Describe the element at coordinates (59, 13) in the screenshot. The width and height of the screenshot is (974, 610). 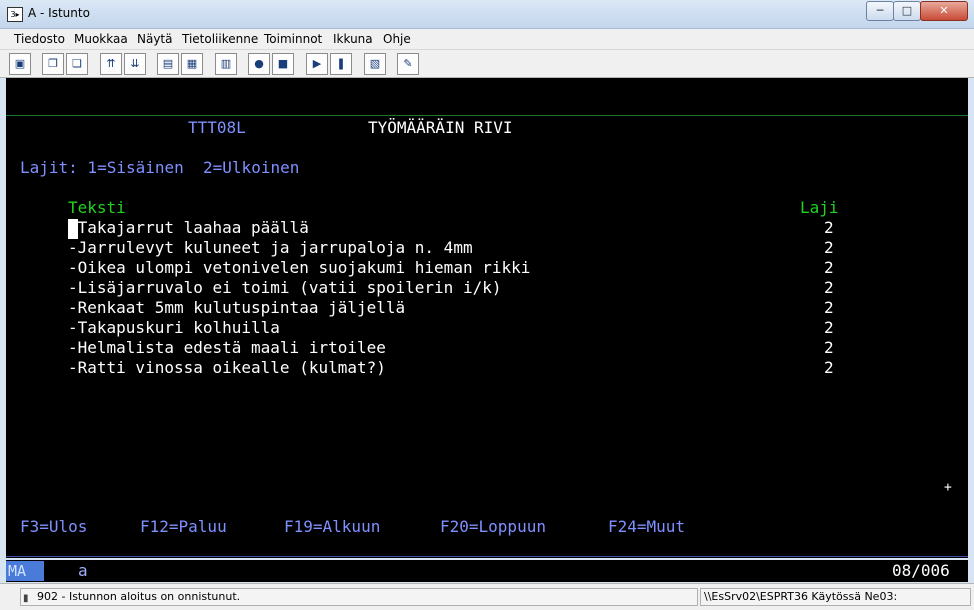
I see `window-title: A - Istunto` at that location.